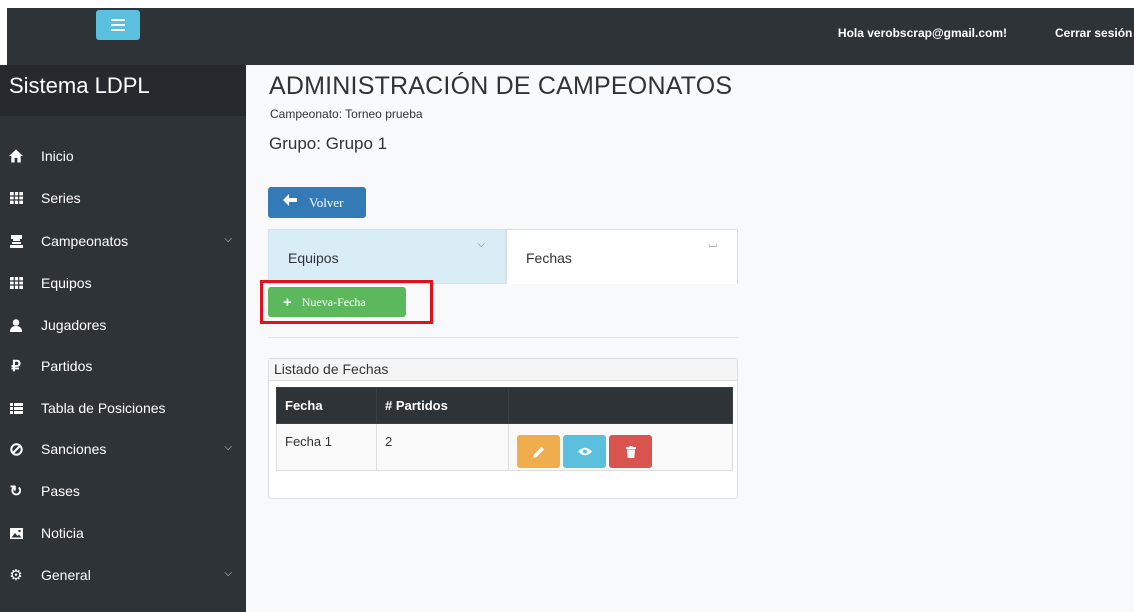  Describe the element at coordinates (622, 256) in the screenshot. I see `tab-fechas: Fechas ⌴` at that location.